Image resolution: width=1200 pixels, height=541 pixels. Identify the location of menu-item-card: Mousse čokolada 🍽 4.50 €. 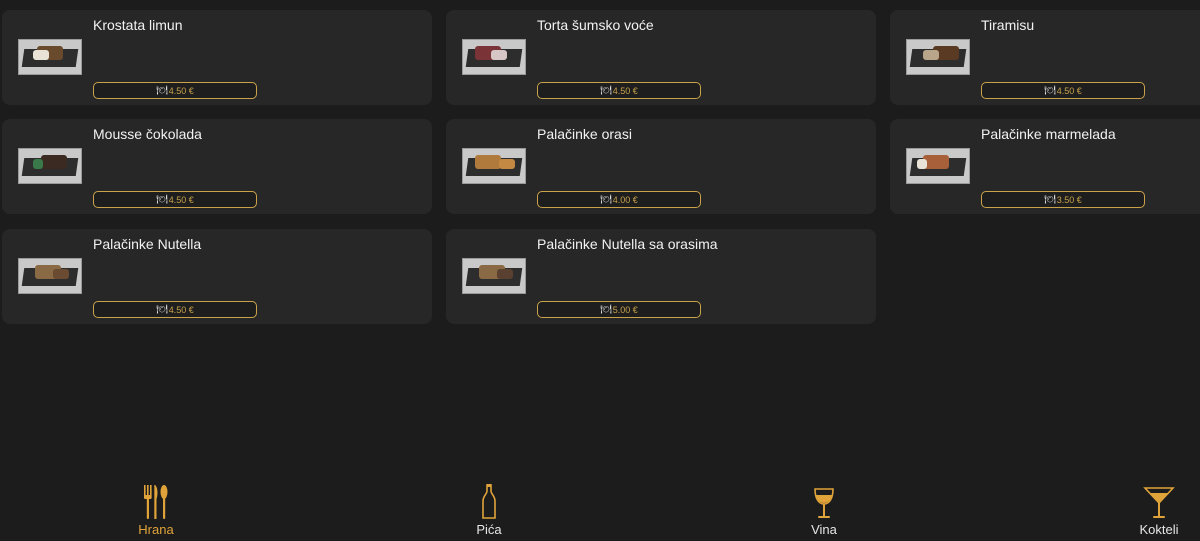
(217, 166).